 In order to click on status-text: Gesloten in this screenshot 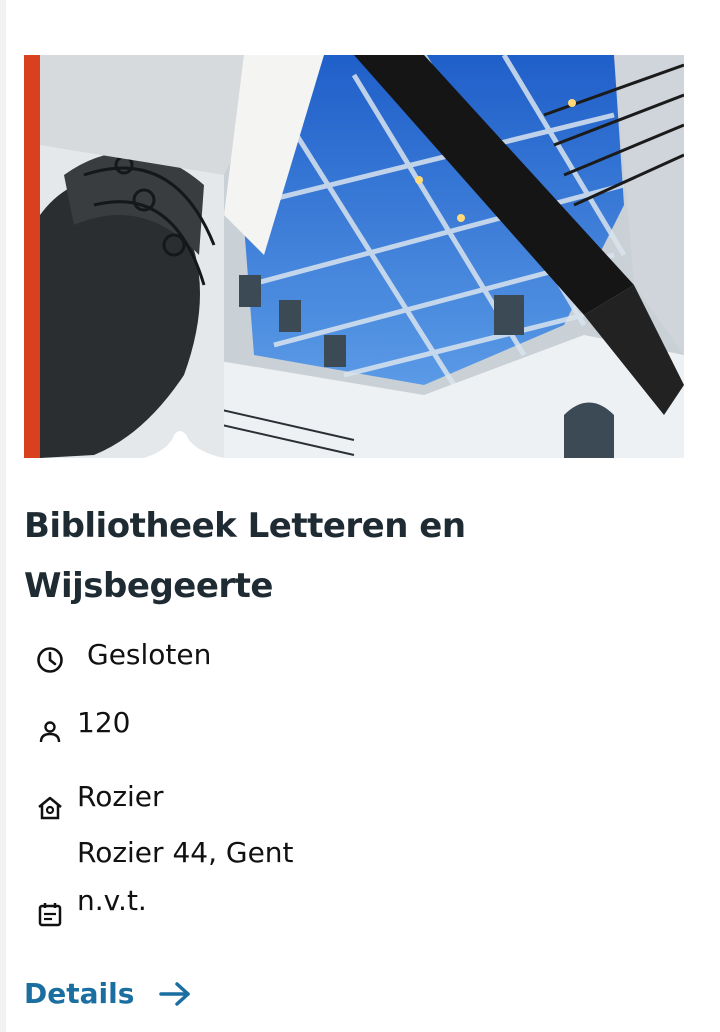, I will do `click(149, 654)`.